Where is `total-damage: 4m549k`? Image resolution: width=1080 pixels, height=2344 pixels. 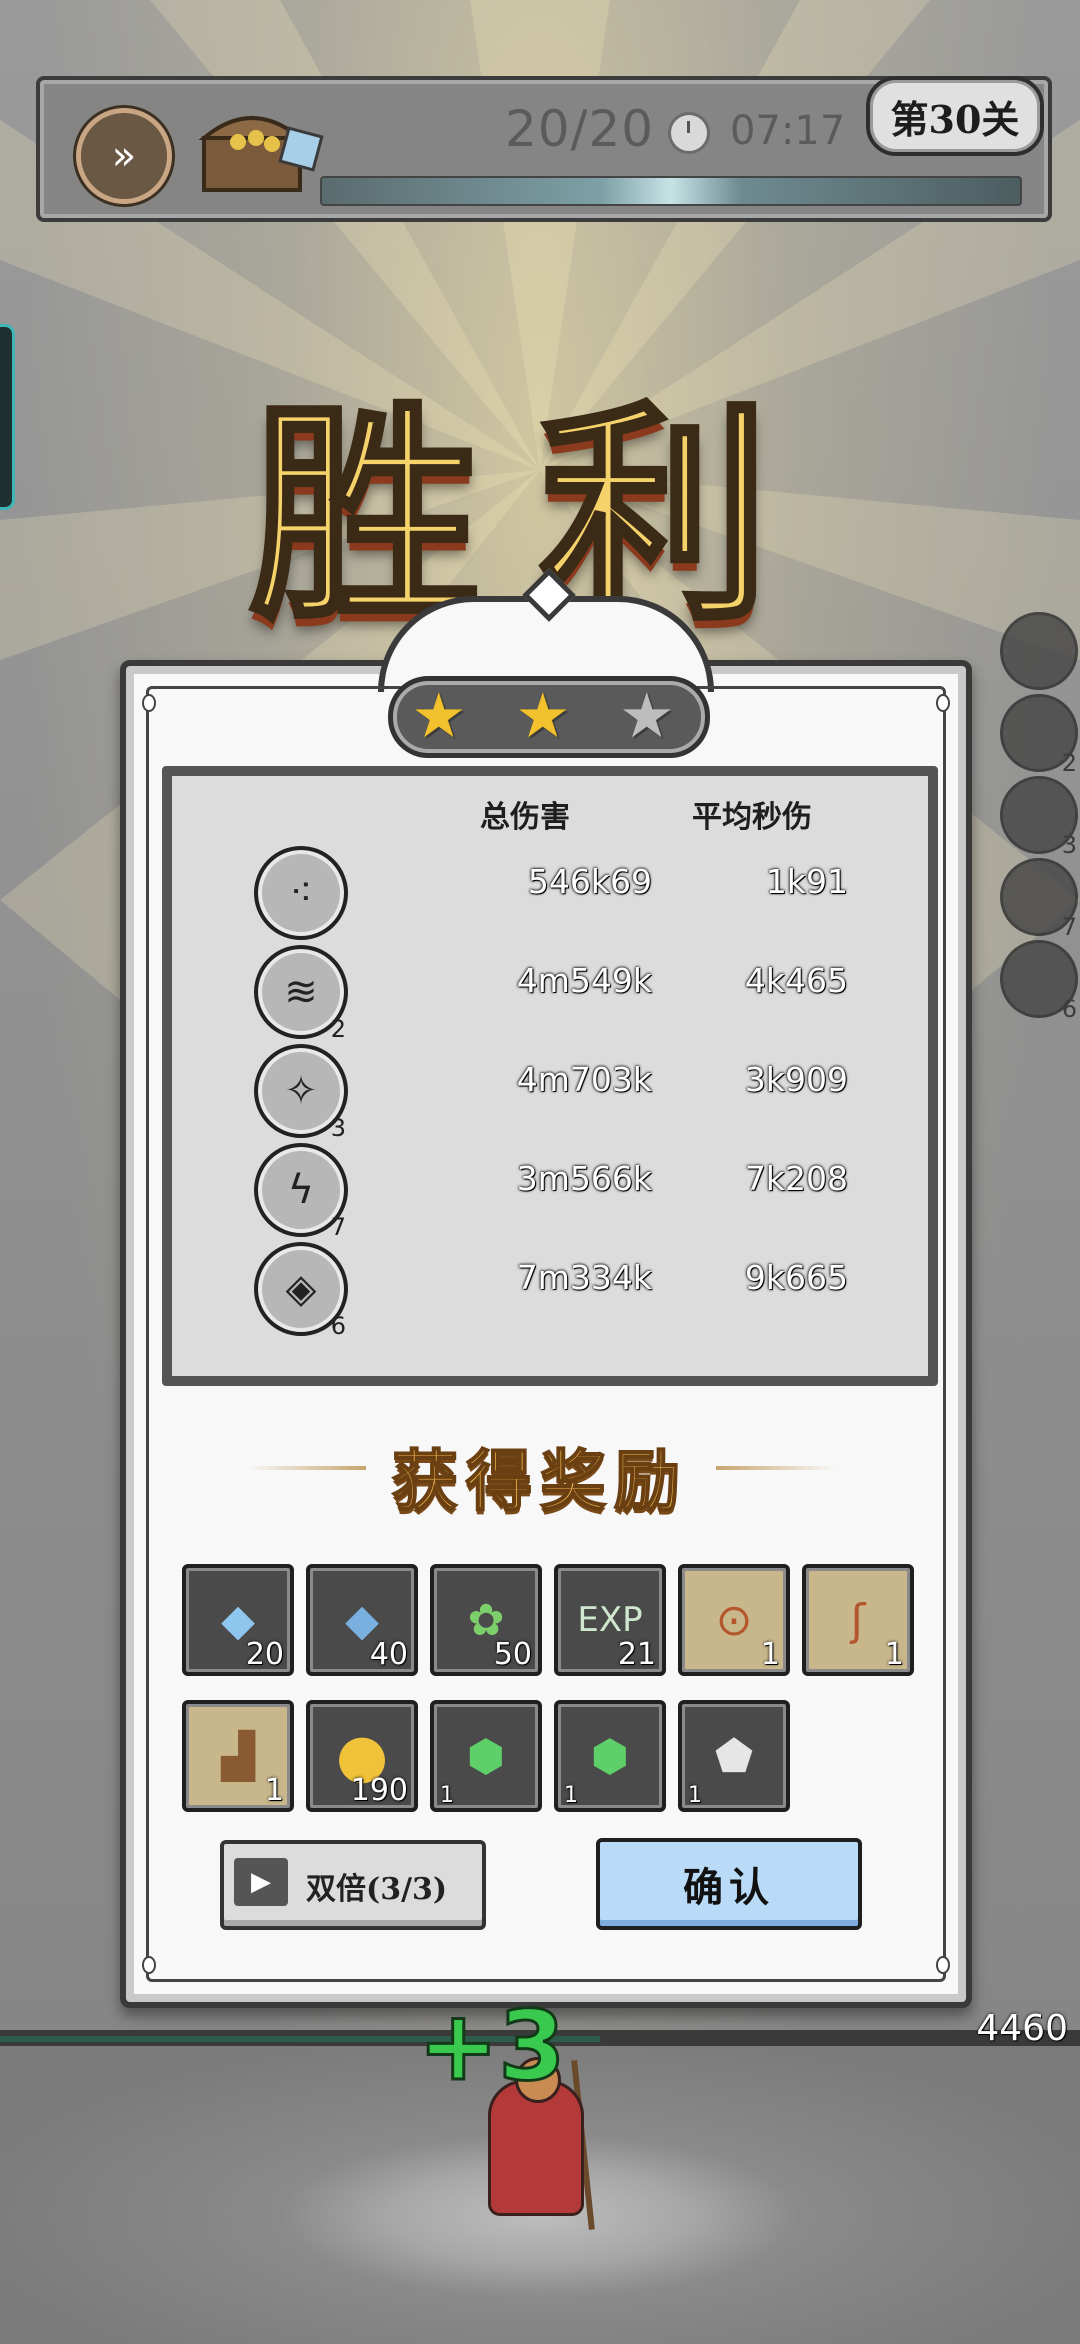
total-damage: 4m549k is located at coordinates (584, 980).